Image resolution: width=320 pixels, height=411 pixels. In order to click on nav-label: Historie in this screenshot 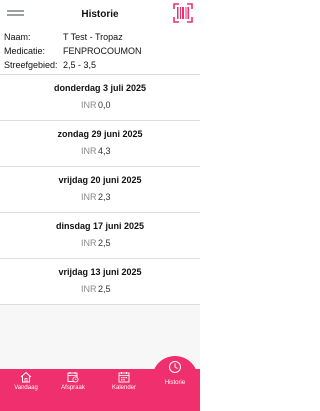, I will do `click(175, 383)`.